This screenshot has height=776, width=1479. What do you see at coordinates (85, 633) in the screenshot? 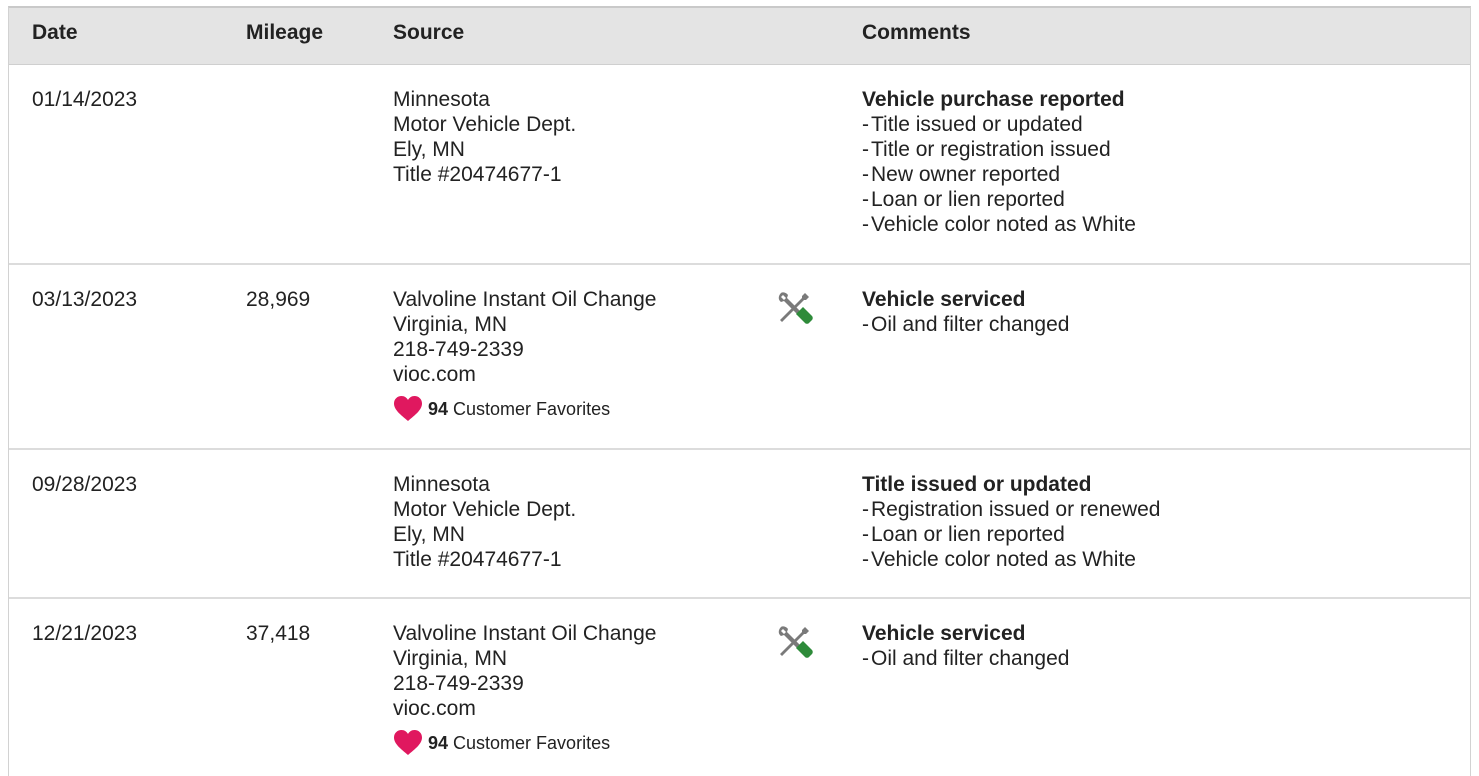
I see `row-date: 12/21/2023` at bounding box center [85, 633].